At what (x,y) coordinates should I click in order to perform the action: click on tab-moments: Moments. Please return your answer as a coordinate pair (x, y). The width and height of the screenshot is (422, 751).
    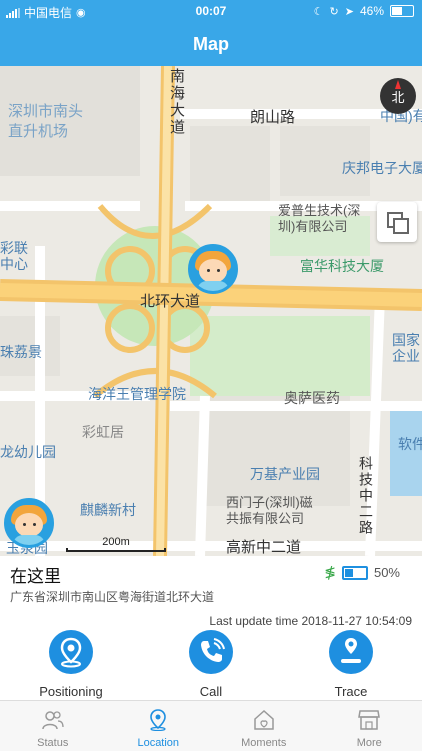
    Looking at the image, I should click on (264, 726).